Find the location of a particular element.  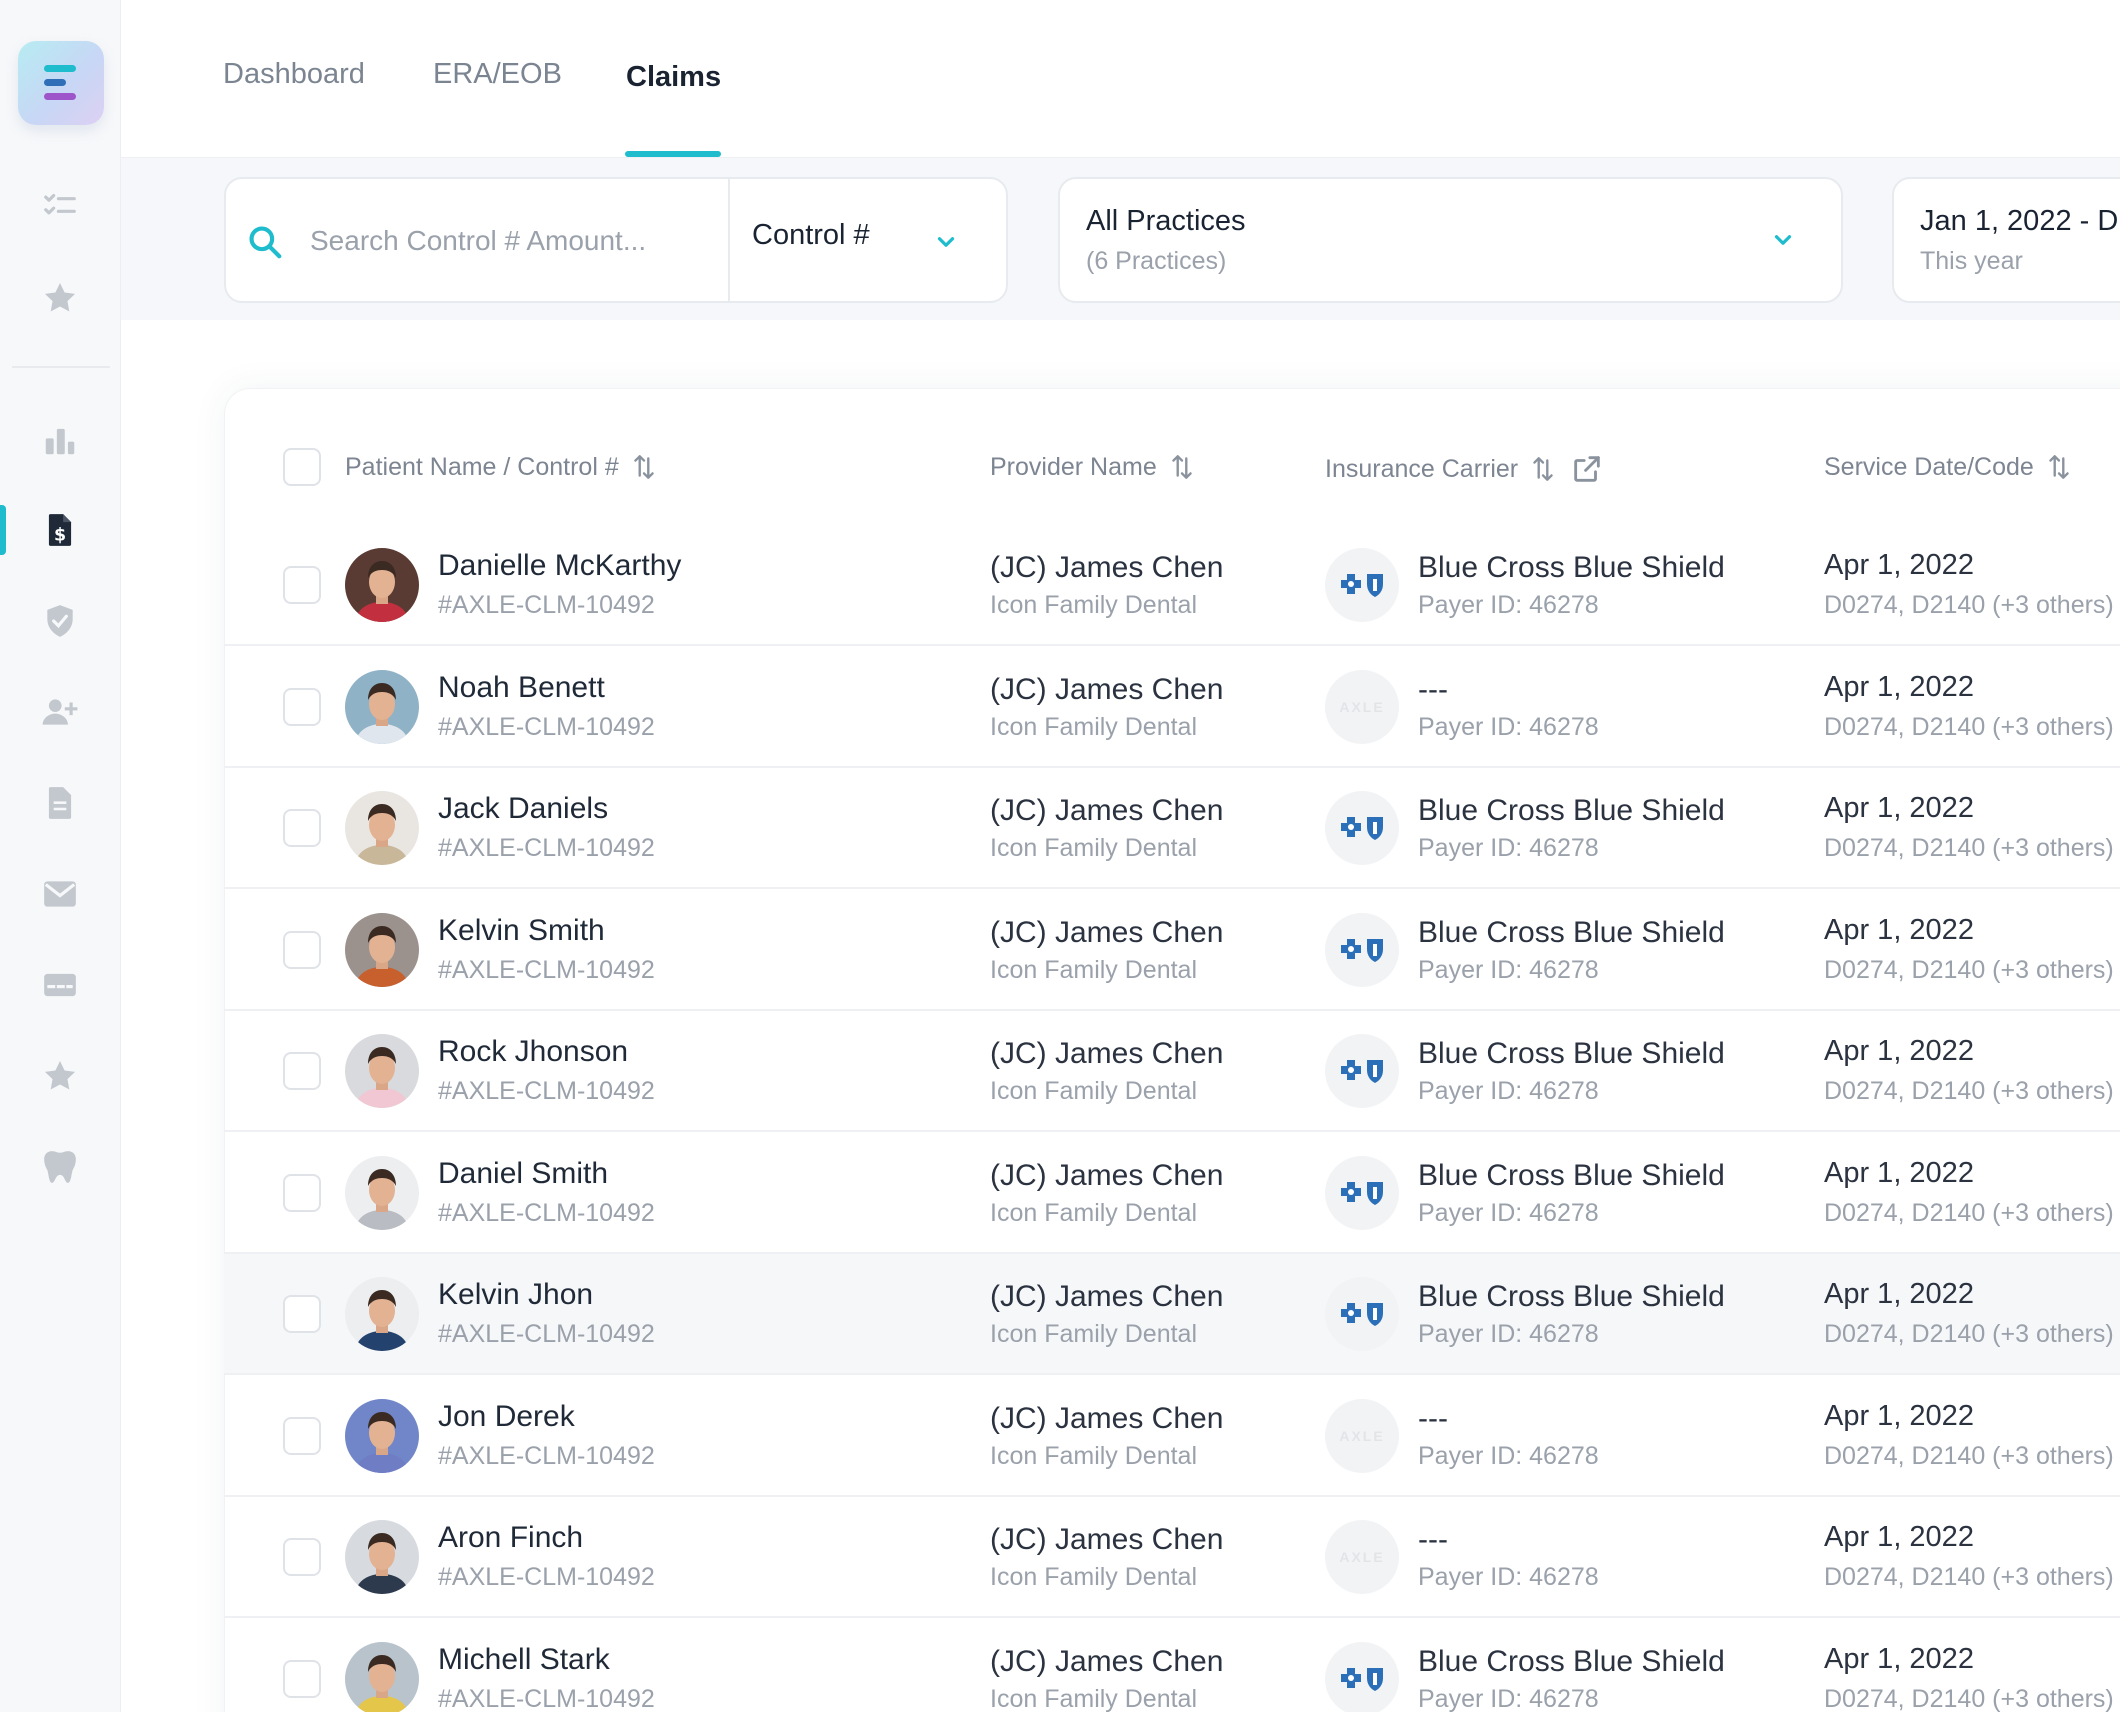

external-link-icon is located at coordinates (1587, 469).